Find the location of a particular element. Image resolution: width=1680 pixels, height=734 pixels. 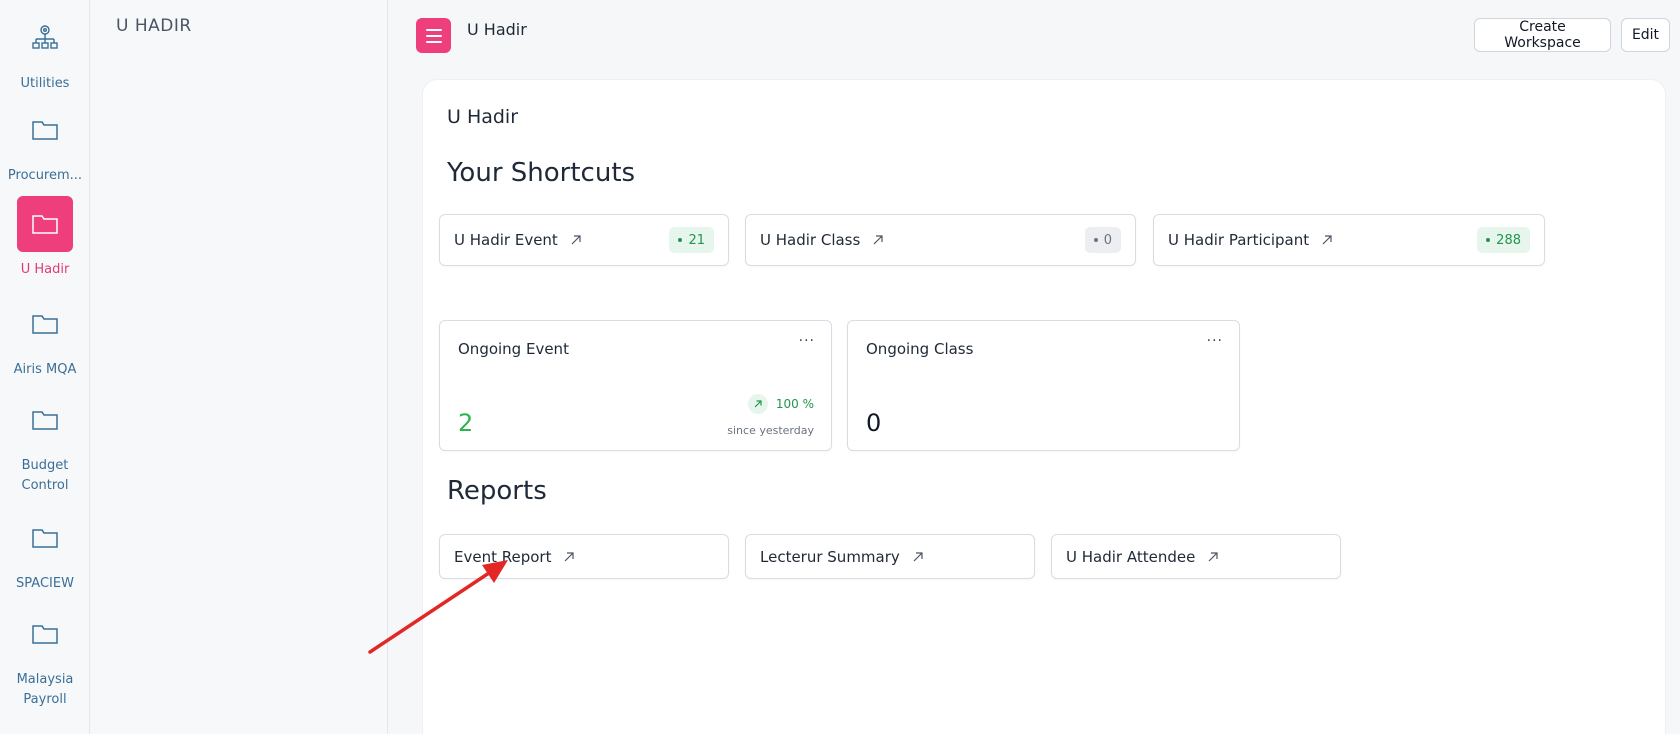

report-u-hadir-attendee: U Hadir Attendee is located at coordinates (1196, 556).